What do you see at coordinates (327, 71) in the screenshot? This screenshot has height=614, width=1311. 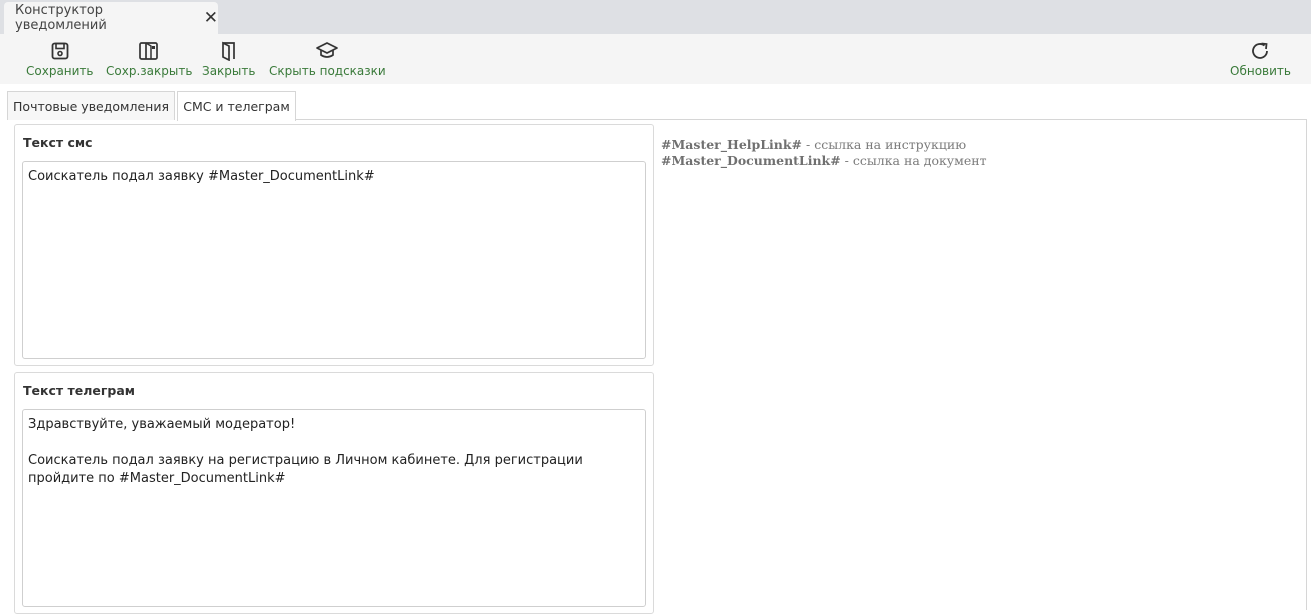 I see `hide-hints-button-label: Скрыть подсказки` at bounding box center [327, 71].